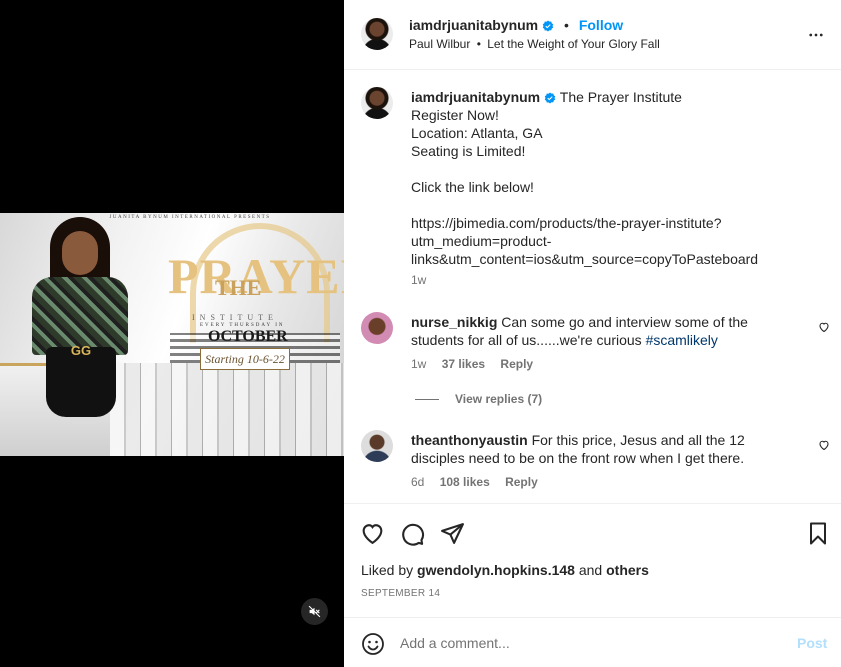 This screenshot has height=667, width=841. I want to click on mute-button, so click(314, 611).